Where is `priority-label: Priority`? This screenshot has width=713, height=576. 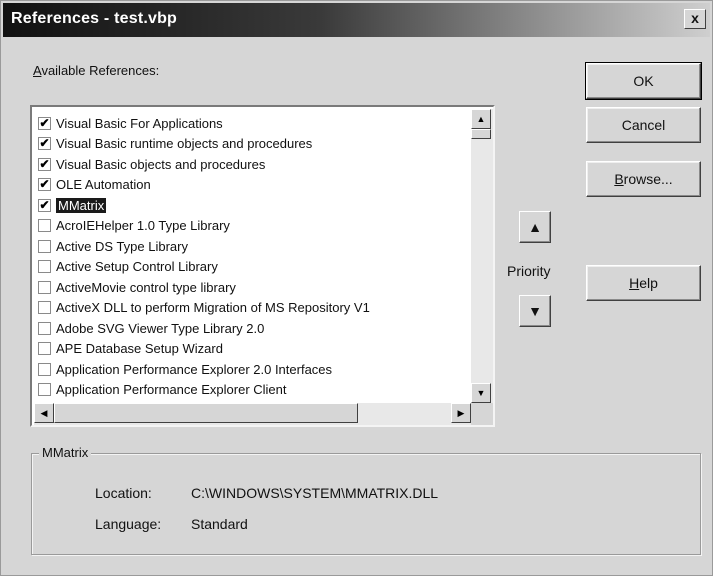
priority-label: Priority is located at coordinates (529, 271).